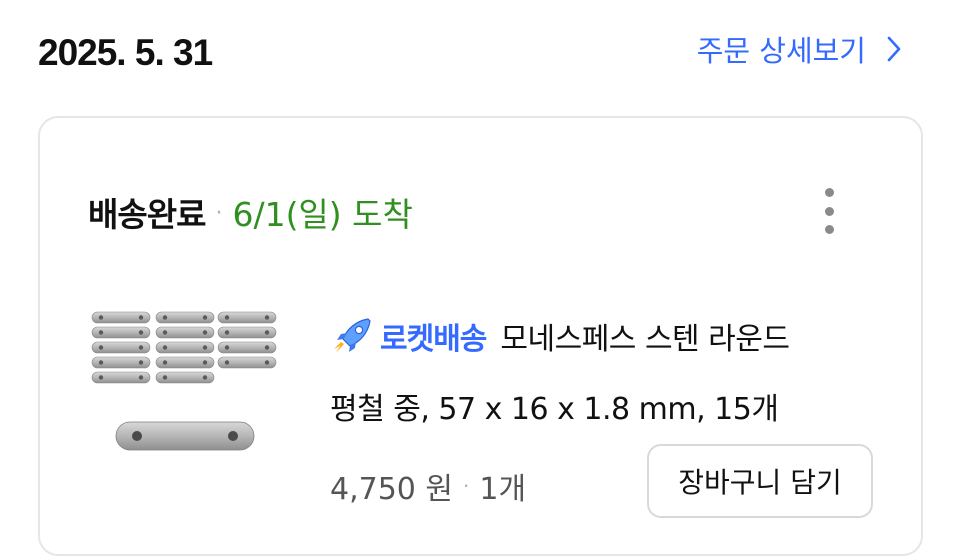 The height and width of the screenshot is (556, 960). What do you see at coordinates (433, 339) in the screenshot?
I see `rocket-badge-label: 로켓배송` at bounding box center [433, 339].